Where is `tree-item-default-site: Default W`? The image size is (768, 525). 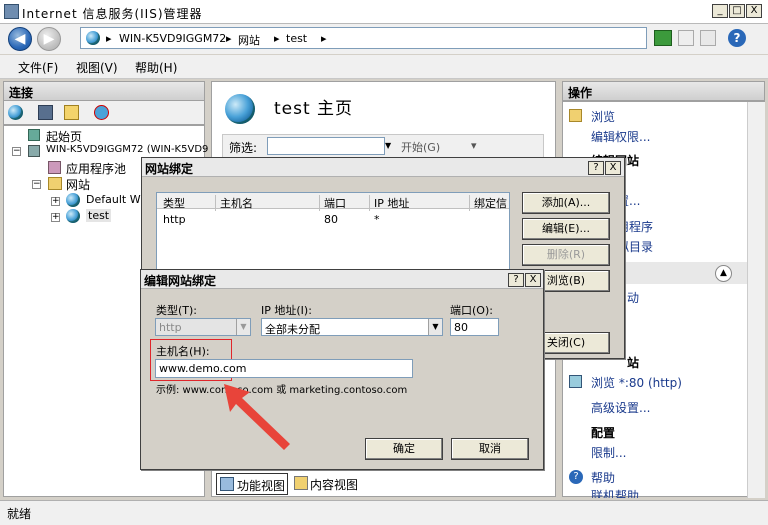
tree-item-default-site: Default W is located at coordinates (113, 199).